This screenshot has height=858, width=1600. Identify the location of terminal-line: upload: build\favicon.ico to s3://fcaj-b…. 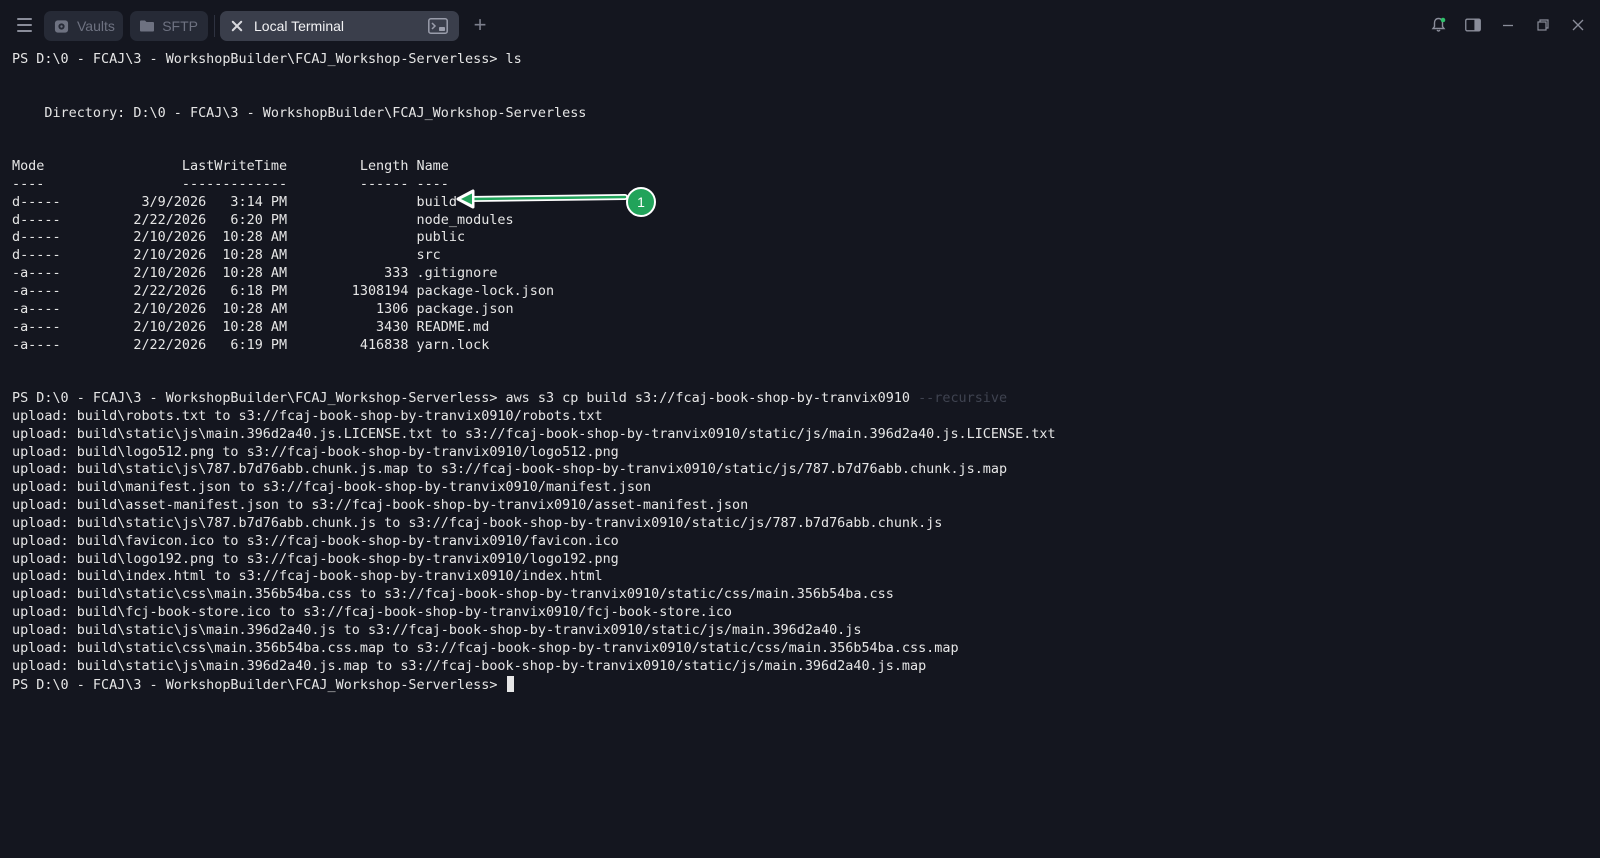
(802, 542).